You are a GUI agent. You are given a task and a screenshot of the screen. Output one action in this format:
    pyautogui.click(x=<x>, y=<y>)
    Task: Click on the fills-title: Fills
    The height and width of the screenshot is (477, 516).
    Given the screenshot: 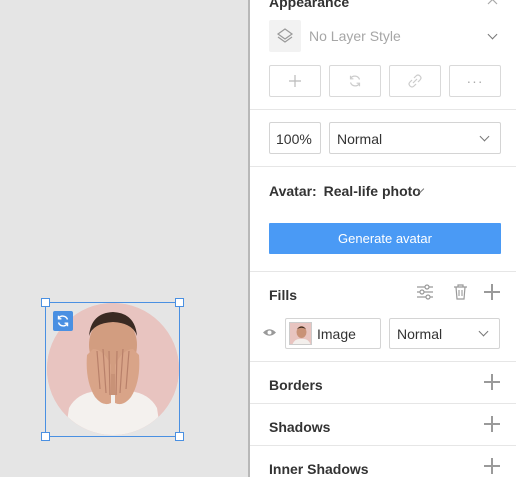 What is the action you would take?
    pyautogui.click(x=283, y=295)
    